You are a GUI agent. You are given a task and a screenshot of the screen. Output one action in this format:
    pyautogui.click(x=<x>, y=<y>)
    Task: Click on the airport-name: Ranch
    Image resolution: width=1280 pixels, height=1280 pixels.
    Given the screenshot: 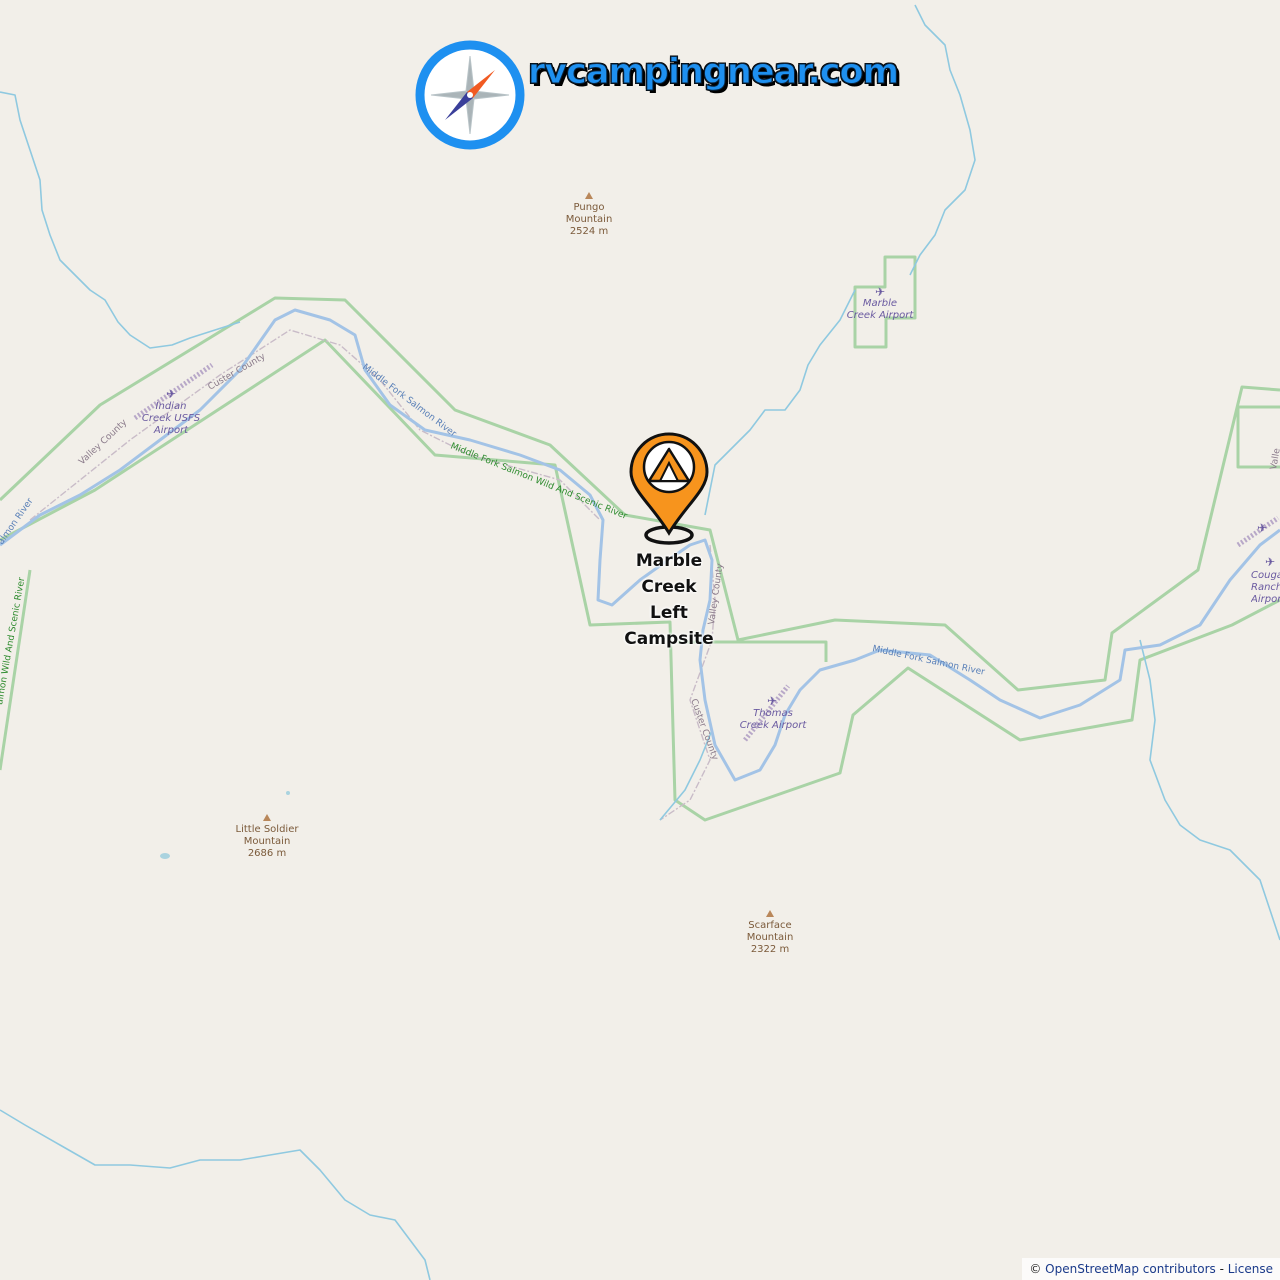 What is the action you would take?
    pyautogui.click(x=1265, y=587)
    